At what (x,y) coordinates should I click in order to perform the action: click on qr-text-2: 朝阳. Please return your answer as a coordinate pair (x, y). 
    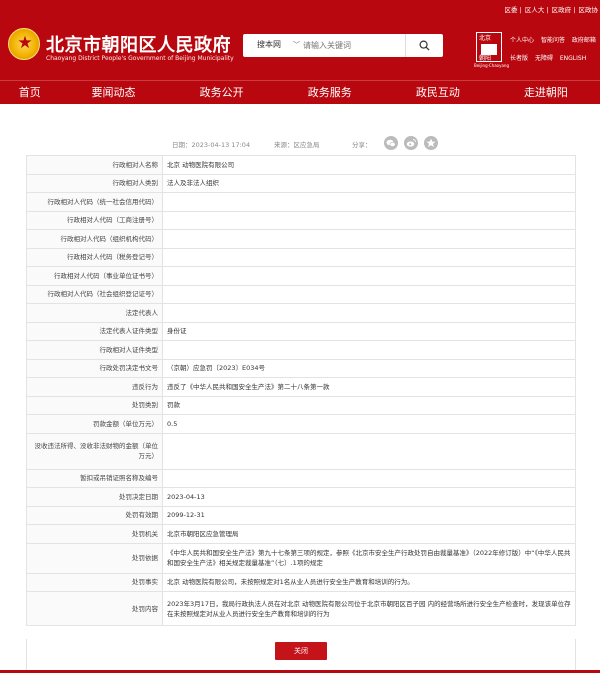
    Looking at the image, I should click on (485, 58).